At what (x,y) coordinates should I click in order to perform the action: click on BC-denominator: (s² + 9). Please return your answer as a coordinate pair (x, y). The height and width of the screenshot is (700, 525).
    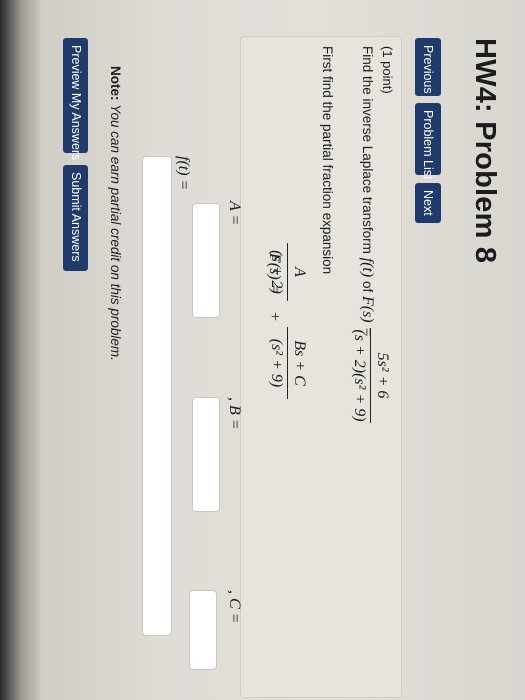
    Looking at the image, I should click on (276, 363).